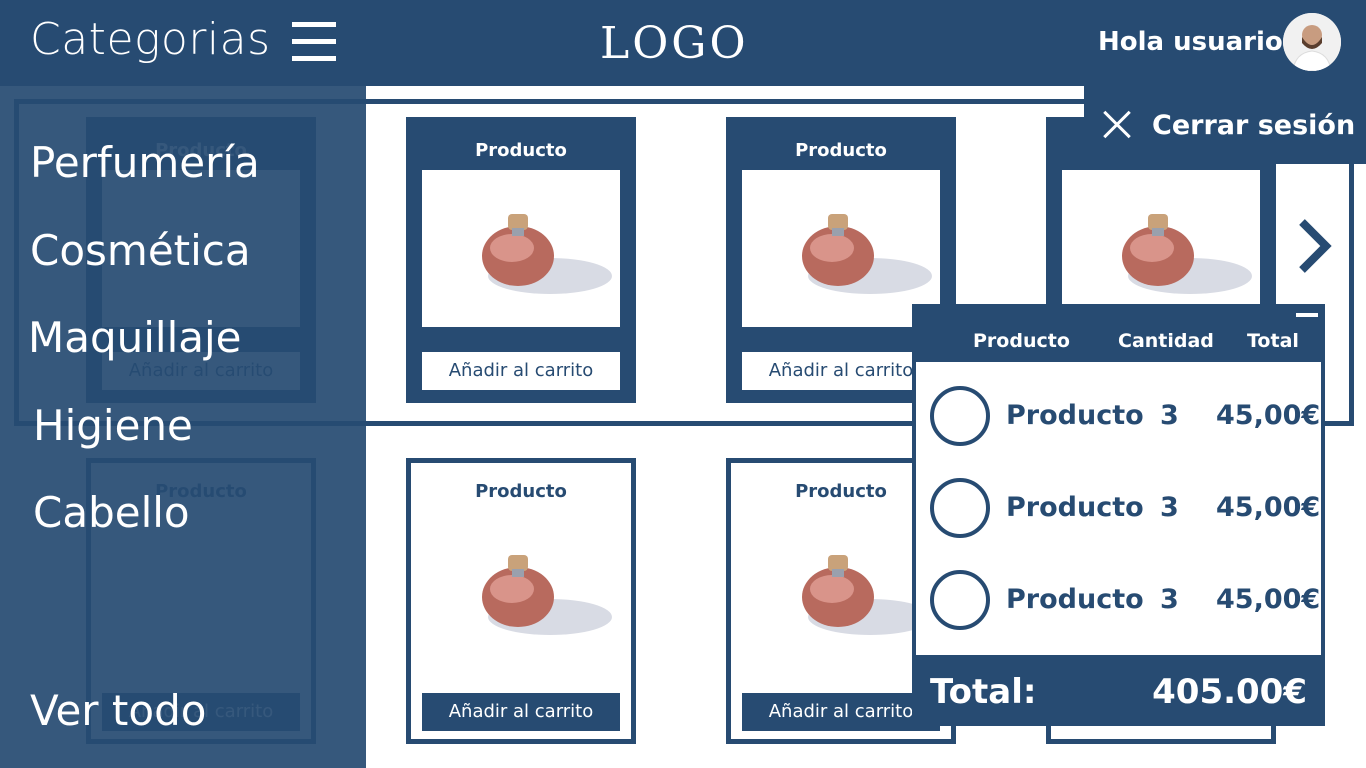 This screenshot has width=1366, height=768. I want to click on avatar-image, so click(1312, 42).